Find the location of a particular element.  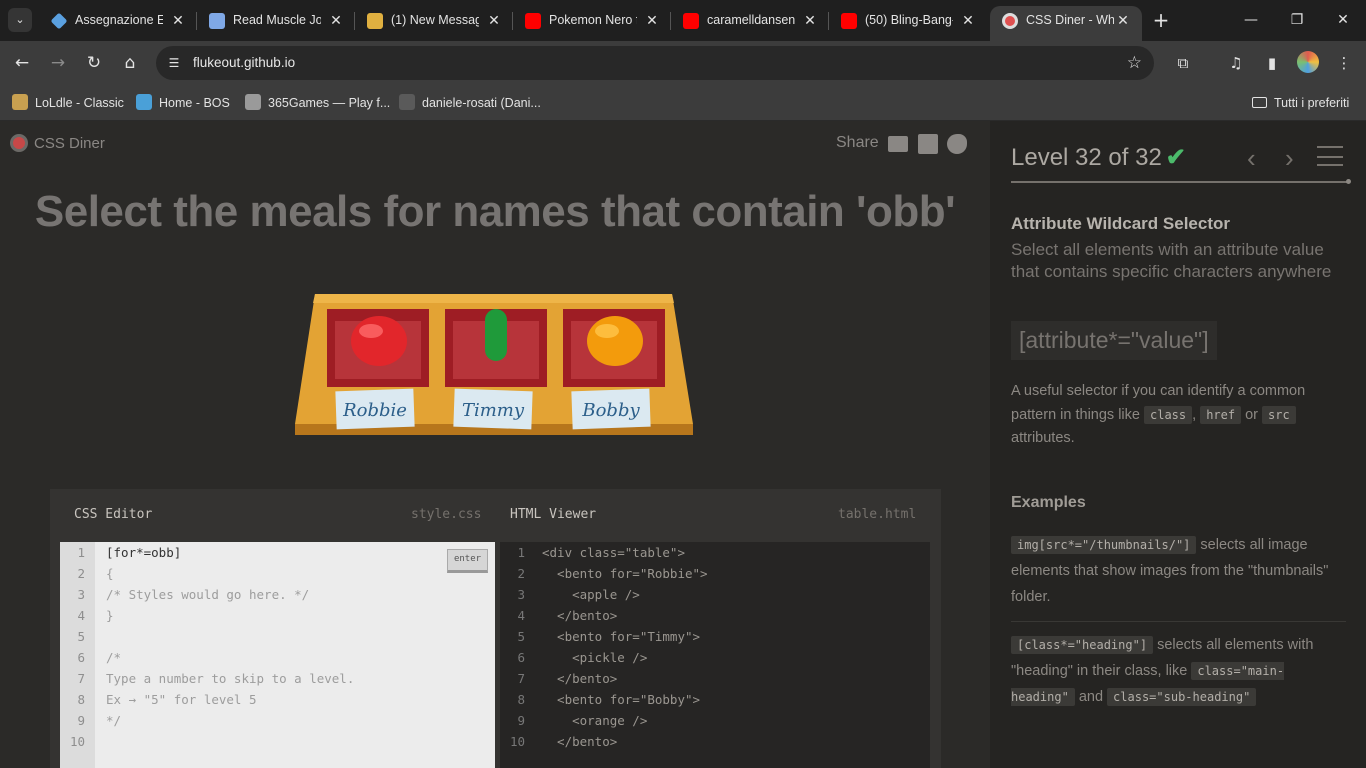

extensions-icon: ⧉ is located at coordinates (1183, 63).